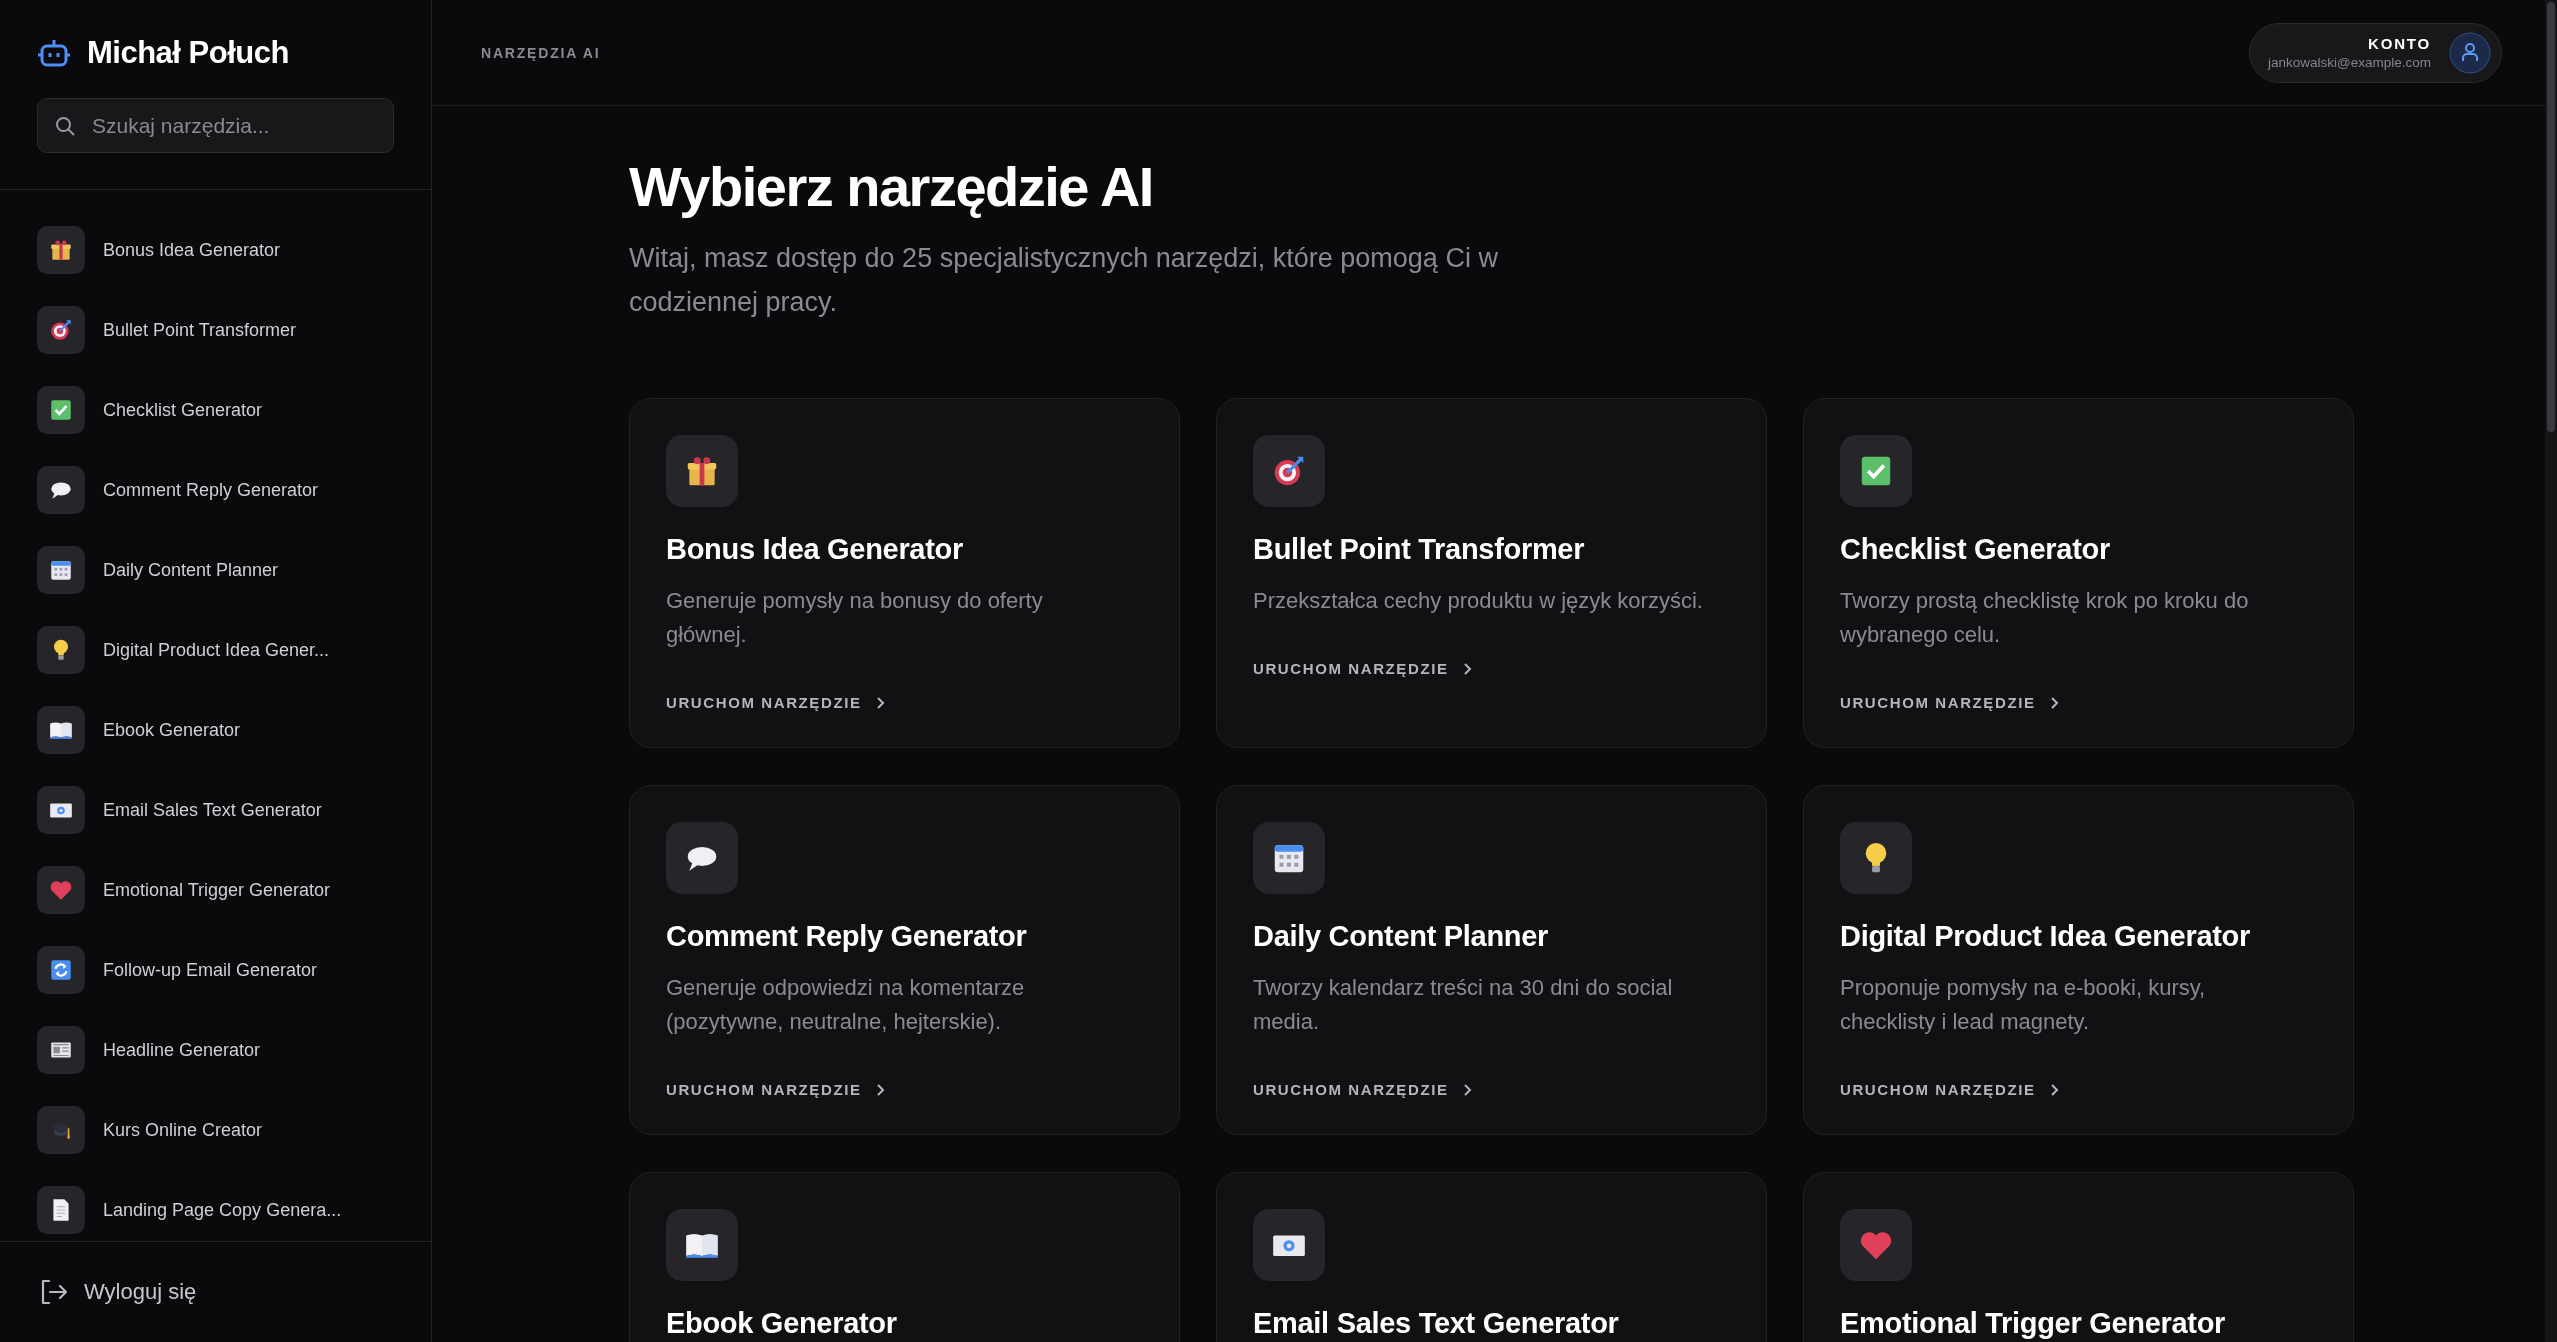 This screenshot has height=1342, width=2557. I want to click on checkbox-icon, so click(61, 410).